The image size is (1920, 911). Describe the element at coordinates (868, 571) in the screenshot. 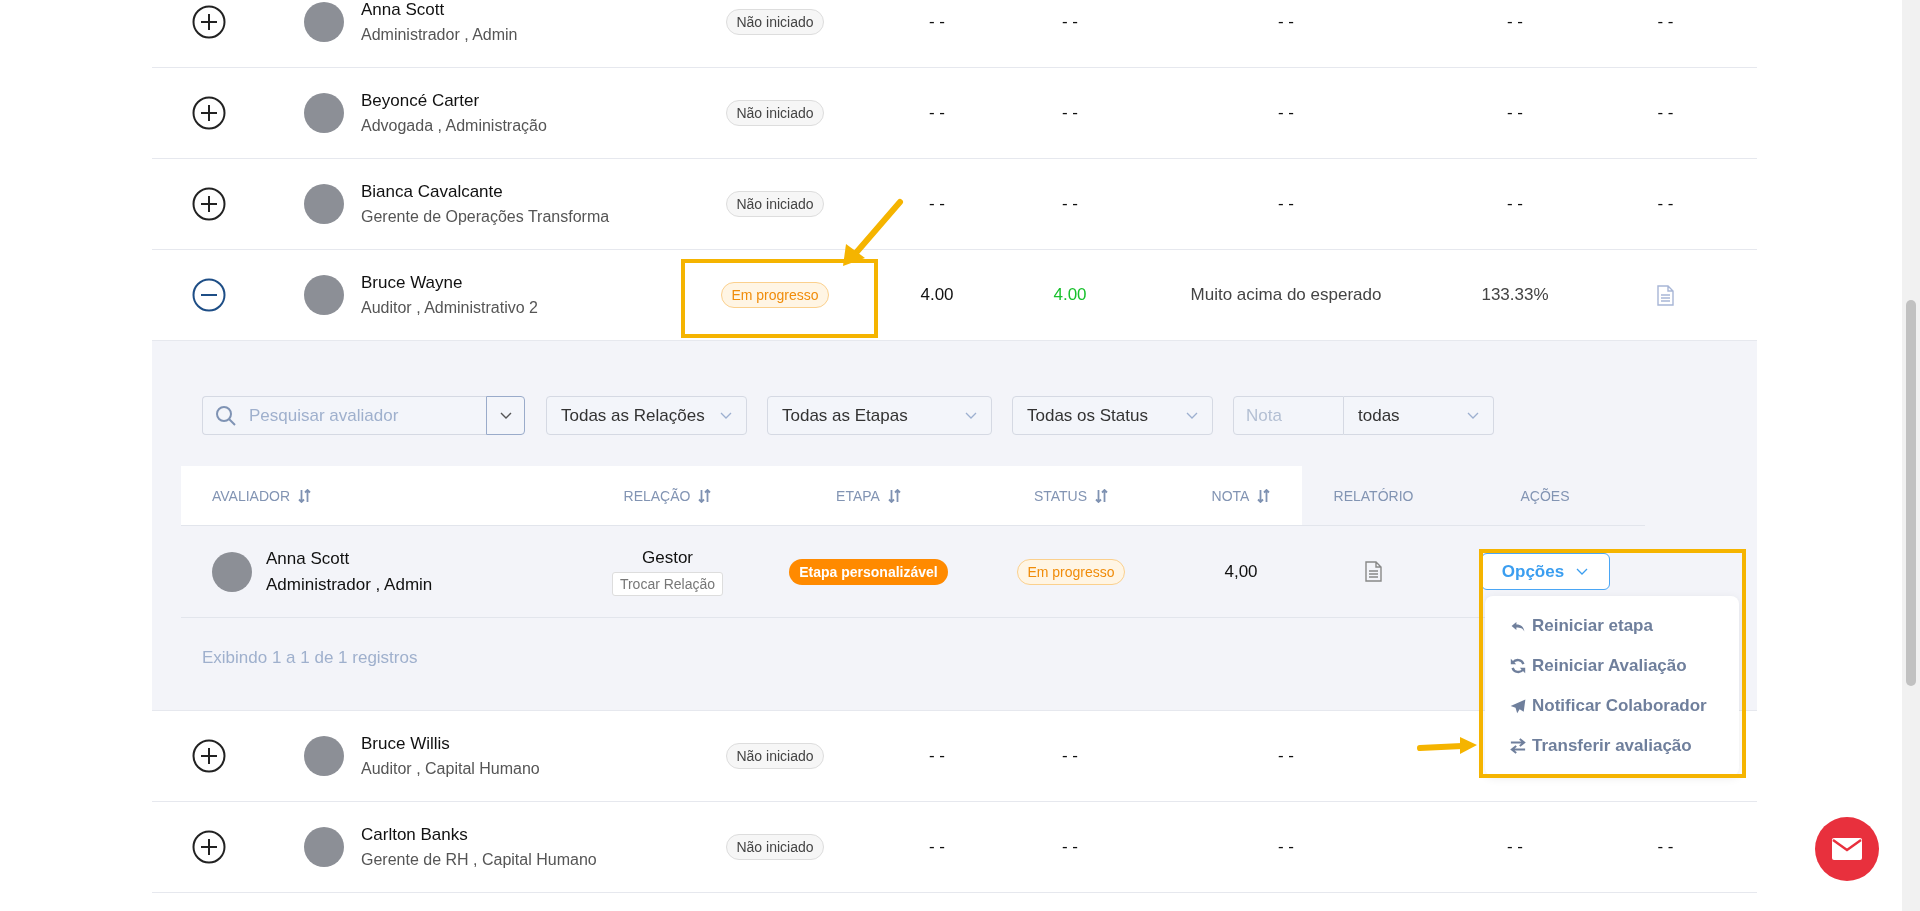

I see `stage-badge: Etapa personalizável` at that location.